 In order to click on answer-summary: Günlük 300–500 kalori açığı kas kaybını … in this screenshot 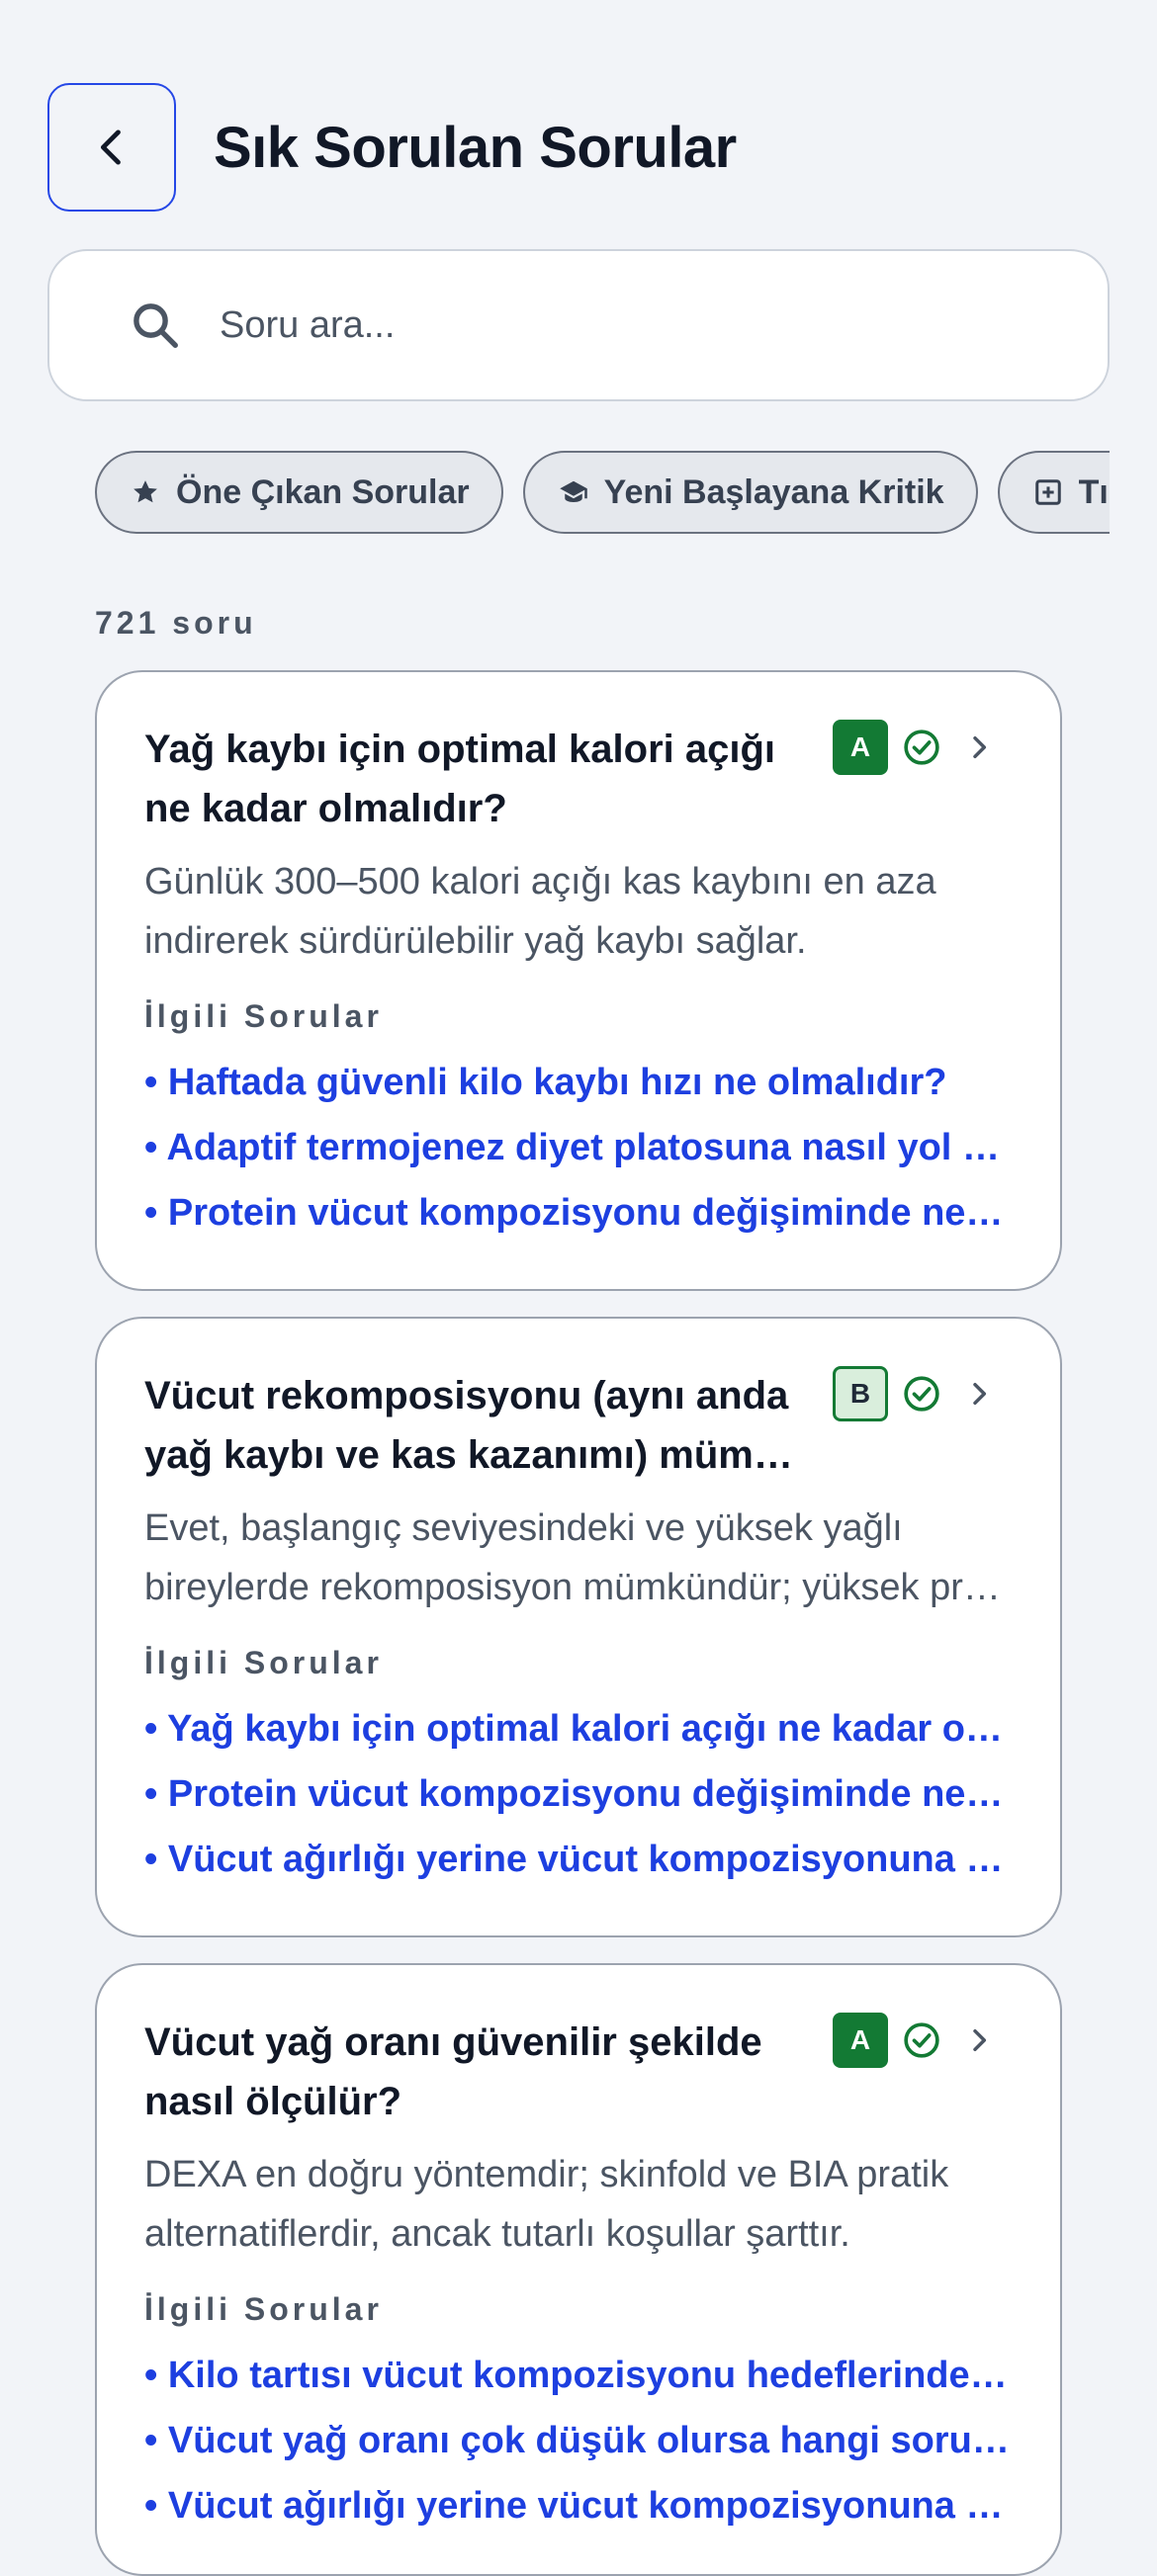, I will do `click(540, 911)`.